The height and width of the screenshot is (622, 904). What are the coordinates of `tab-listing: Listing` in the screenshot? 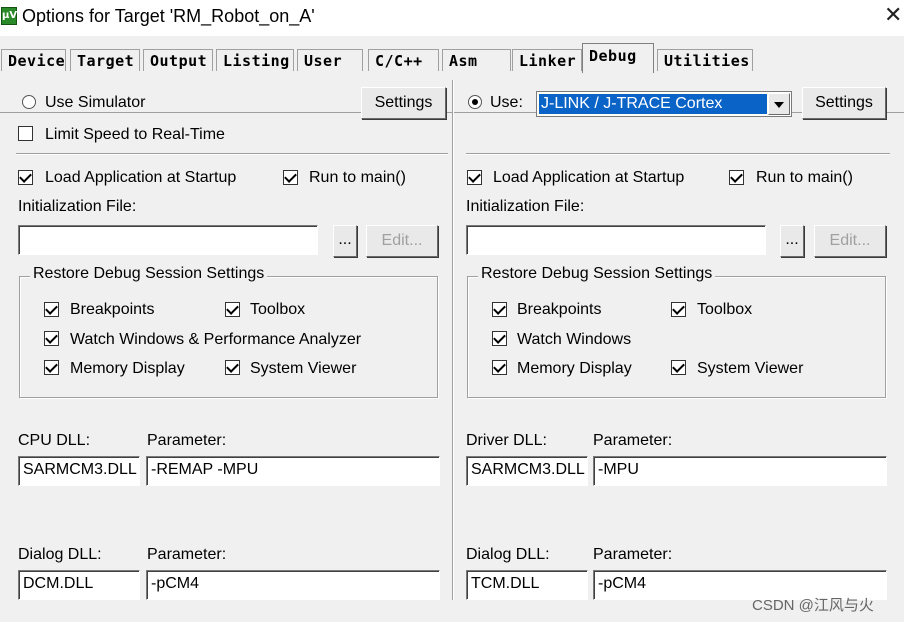 It's located at (255, 60).